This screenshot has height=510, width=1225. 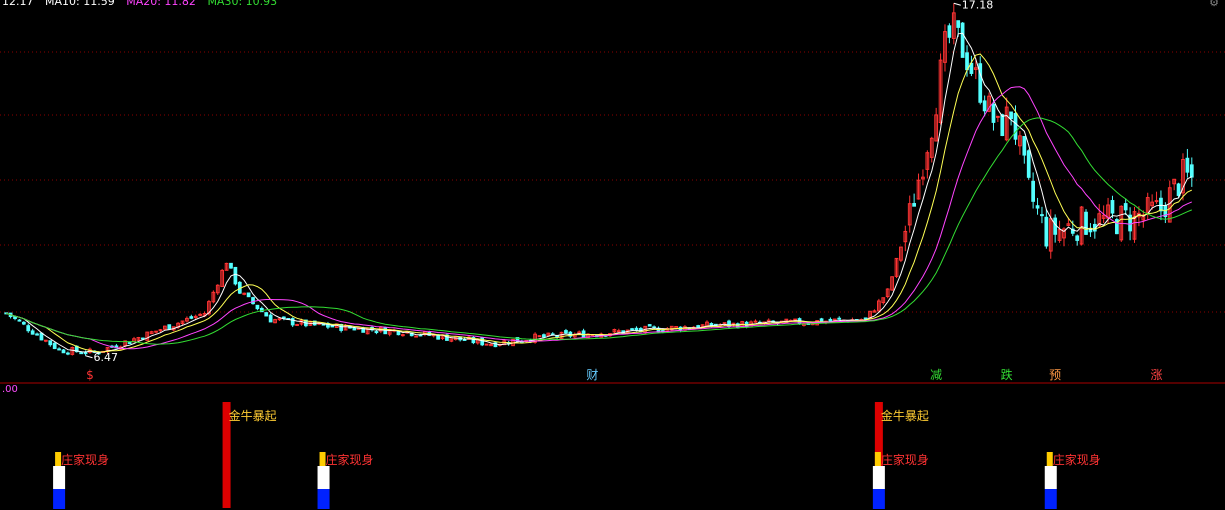 I want to click on signal-marker: 财, so click(x=592, y=375).